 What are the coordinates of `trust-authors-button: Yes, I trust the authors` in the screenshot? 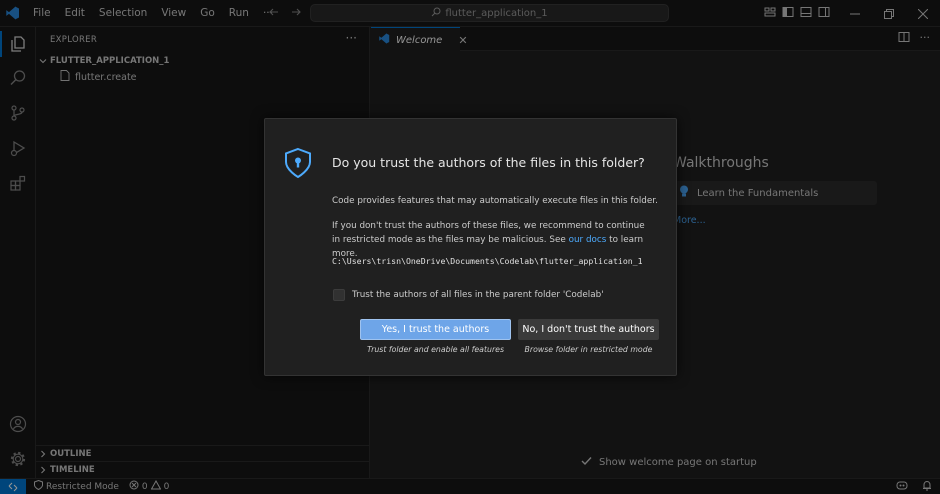 It's located at (435, 329).